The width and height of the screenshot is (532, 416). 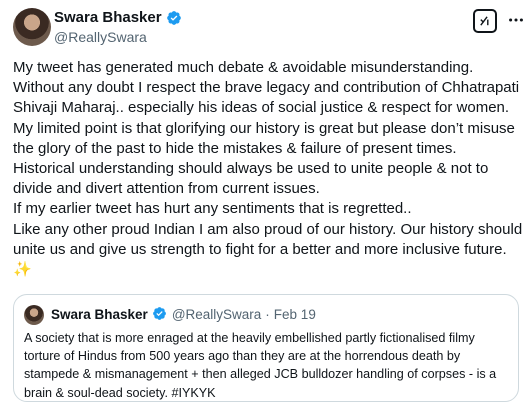 What do you see at coordinates (34, 315) in the screenshot?
I see `quoted-author-avatar` at bounding box center [34, 315].